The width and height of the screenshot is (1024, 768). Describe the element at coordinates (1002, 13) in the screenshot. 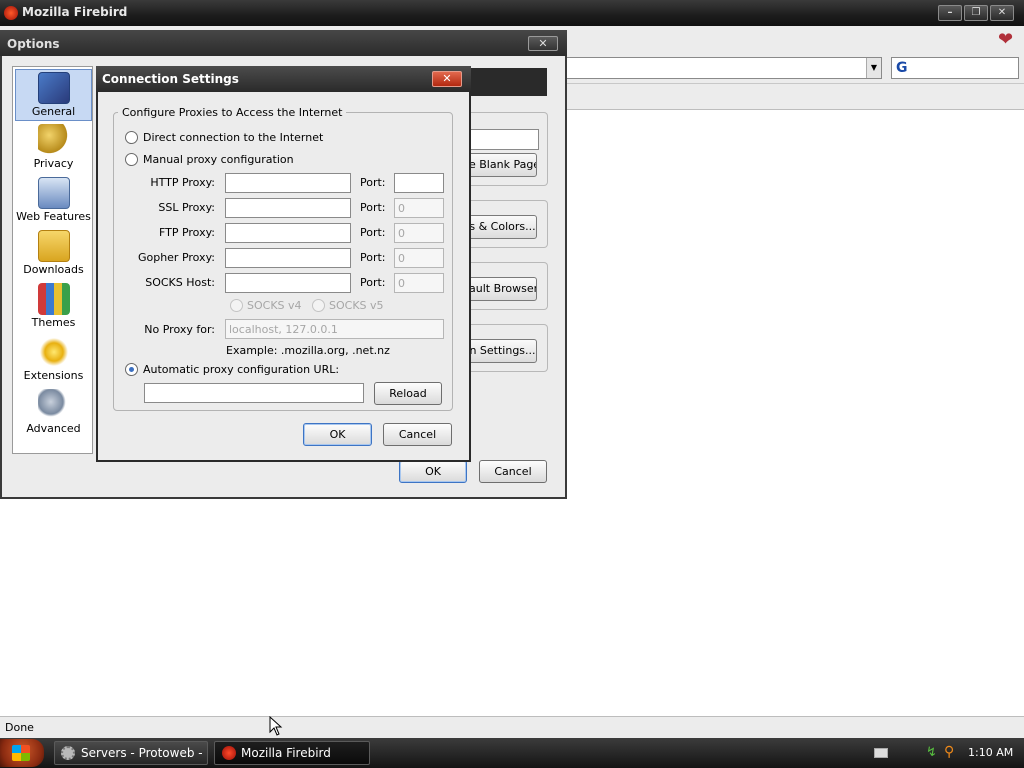

I see `close-button: ✕` at that location.